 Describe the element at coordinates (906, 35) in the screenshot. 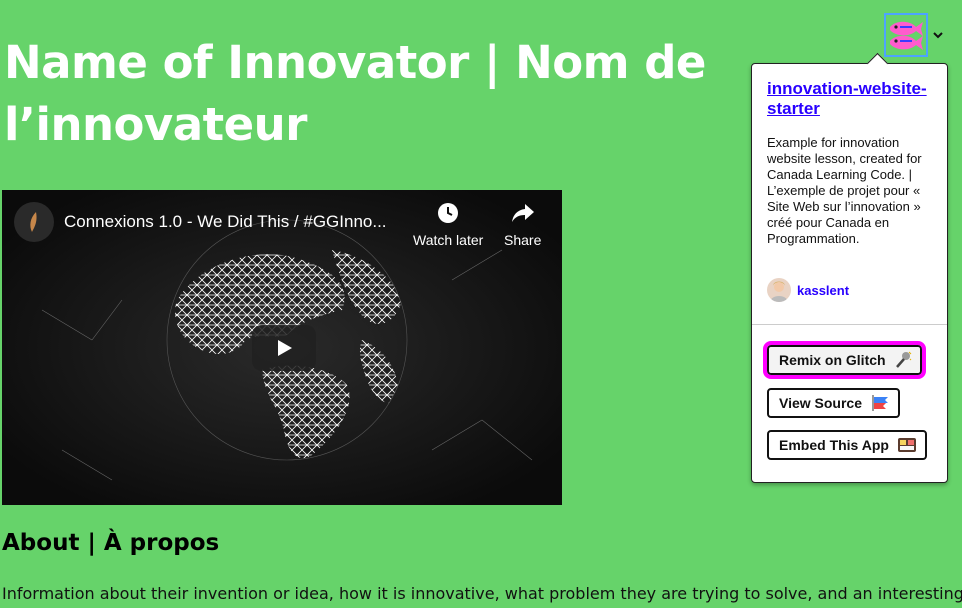

I see `glitch-fish-logo-icon` at that location.